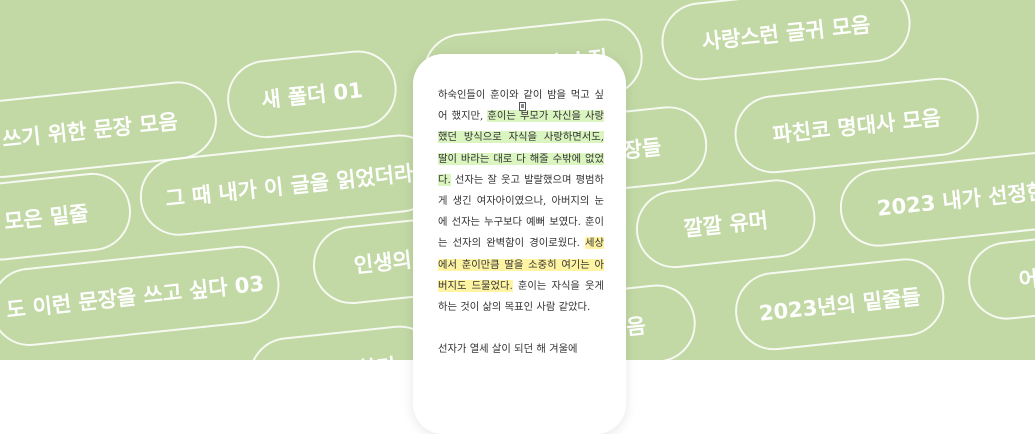  What do you see at coordinates (508, 349) in the screenshot?
I see `reader-paragraph: 선자가 열세 살이 되던 해 겨울에` at bounding box center [508, 349].